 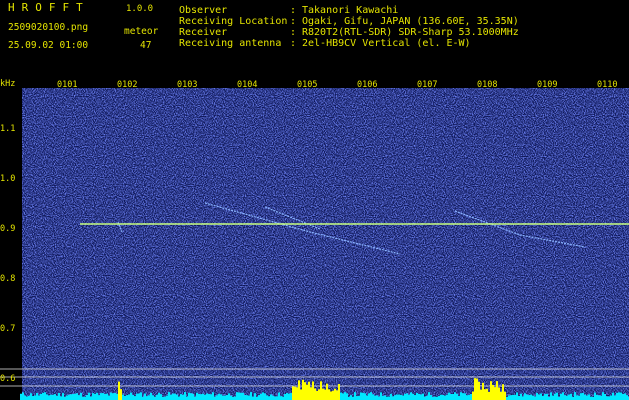 What do you see at coordinates (386, 43) in the screenshot?
I see `antenna-value: 2el-HB9CV Vertical (el. E-W)` at bounding box center [386, 43].